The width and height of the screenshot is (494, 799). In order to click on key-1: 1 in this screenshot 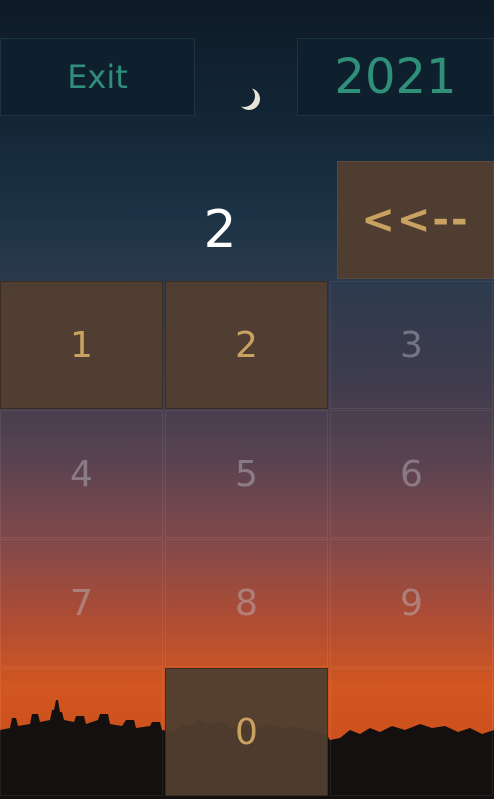, I will do `click(81, 345)`.